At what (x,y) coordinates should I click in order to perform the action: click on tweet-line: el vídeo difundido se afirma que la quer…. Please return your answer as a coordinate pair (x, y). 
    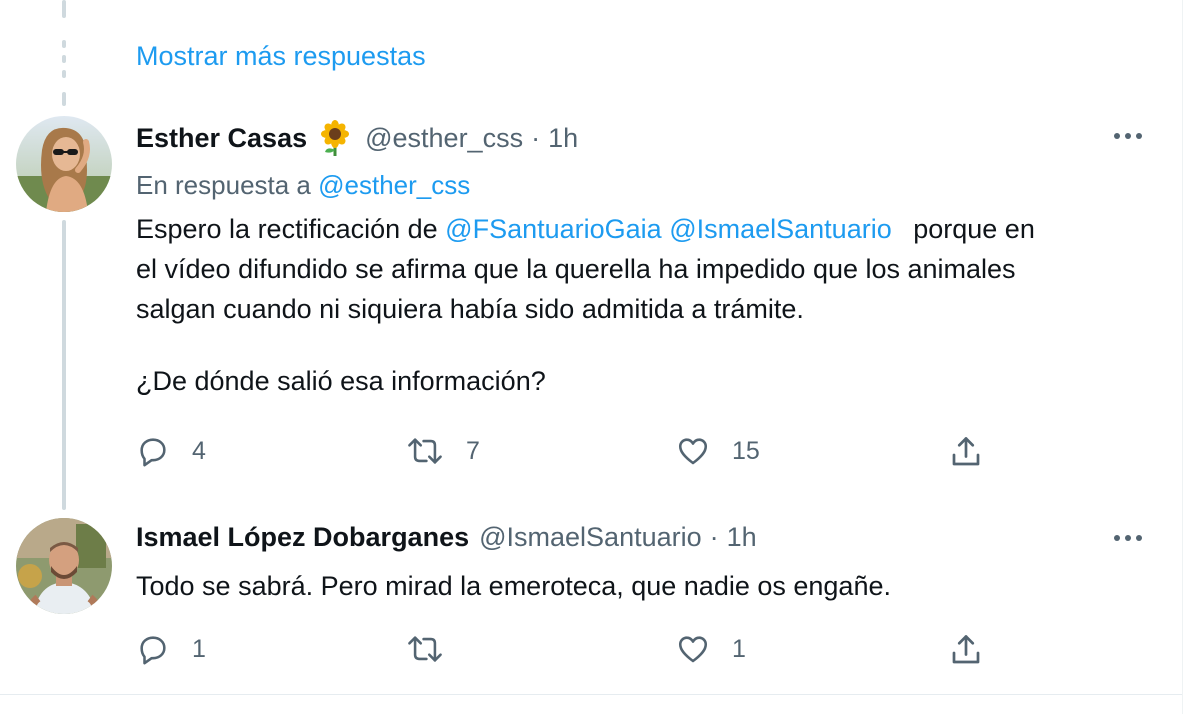
    Looking at the image, I should click on (576, 269).